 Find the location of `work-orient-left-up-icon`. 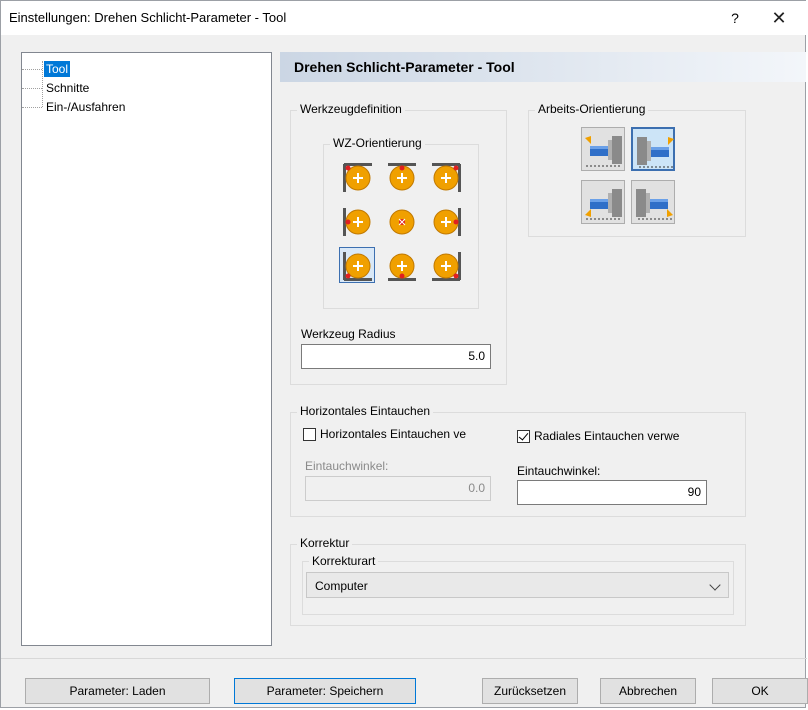

work-orient-left-up-icon is located at coordinates (653, 149).